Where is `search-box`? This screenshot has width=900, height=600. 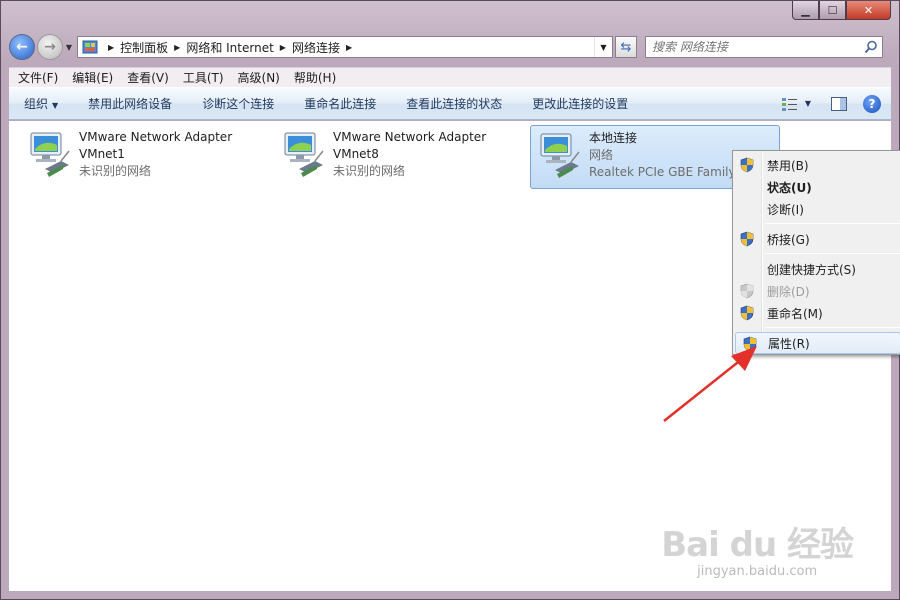 search-box is located at coordinates (764, 47).